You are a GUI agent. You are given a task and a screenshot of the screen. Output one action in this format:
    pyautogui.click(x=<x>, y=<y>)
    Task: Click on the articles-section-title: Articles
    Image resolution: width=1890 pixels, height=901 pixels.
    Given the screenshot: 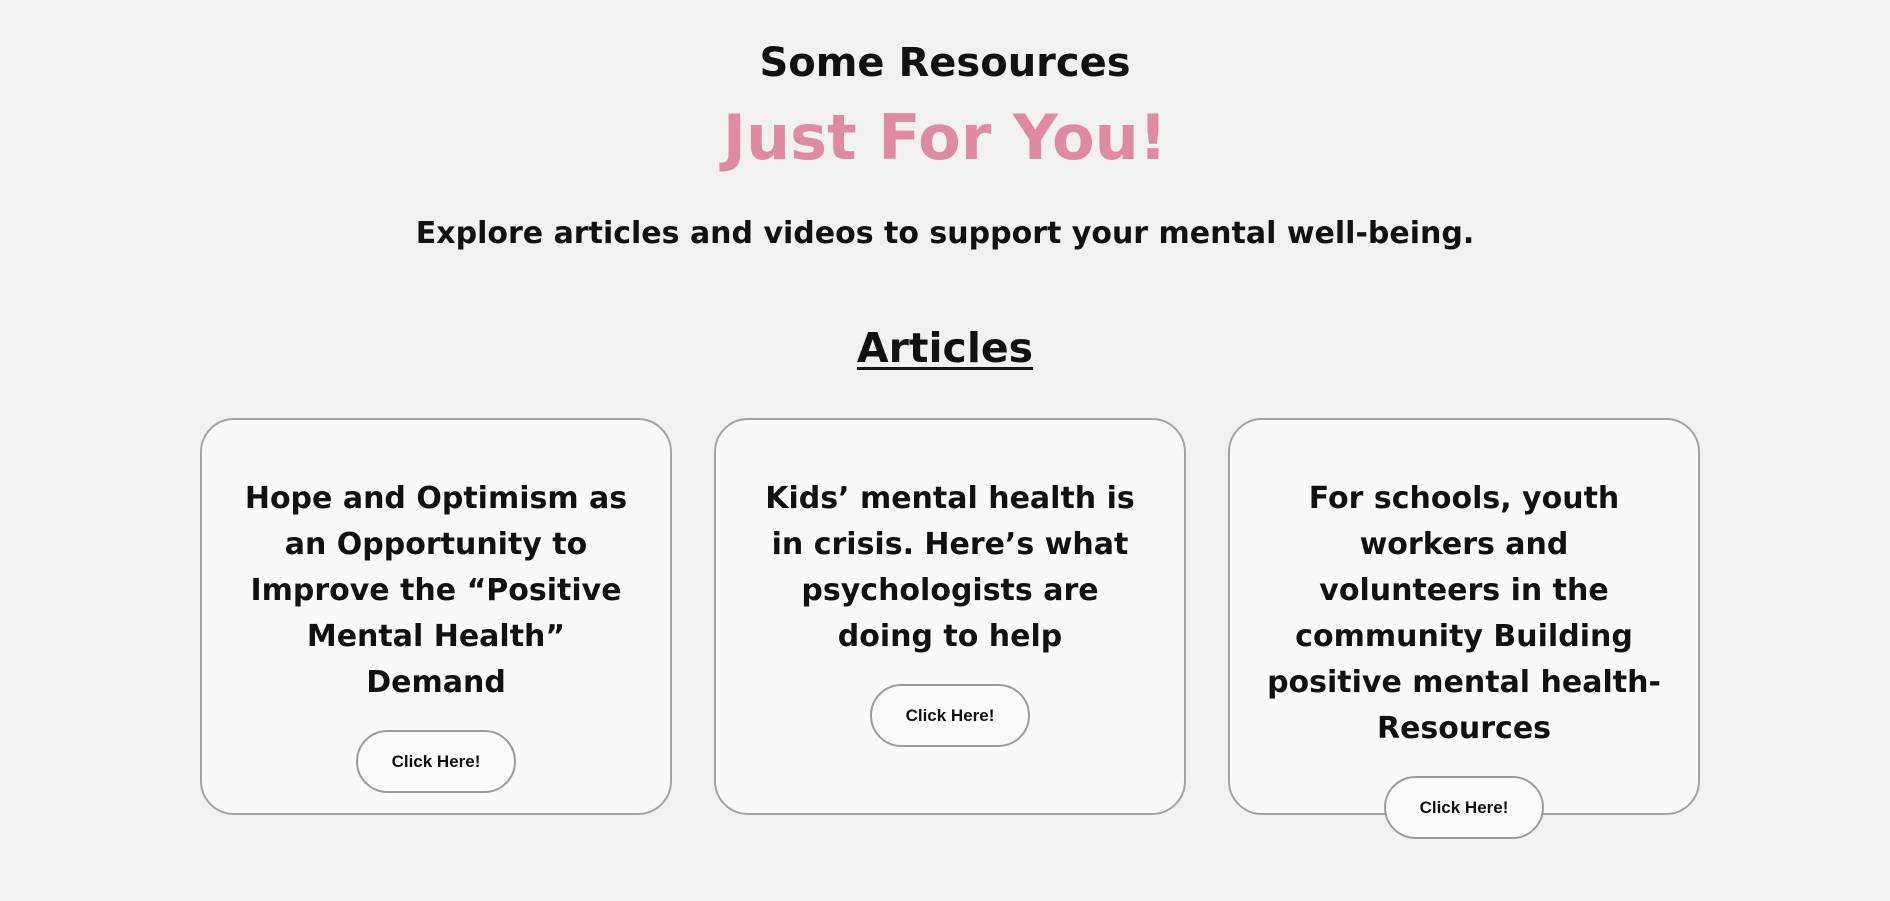 What is the action you would take?
    pyautogui.click(x=945, y=348)
    